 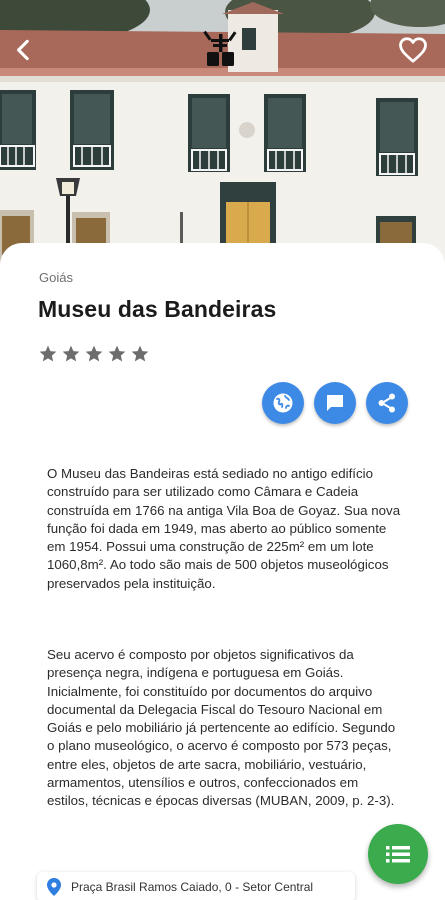 I want to click on chat-bubble-icon, so click(x=335, y=403).